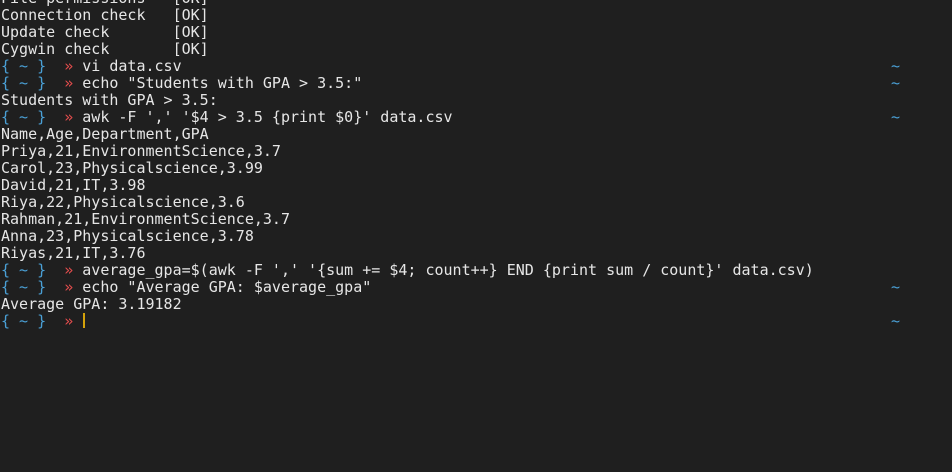 The height and width of the screenshot is (472, 952). Describe the element at coordinates (476, 253) in the screenshot. I see `output-line: Riyas,21,IT,3.76` at that location.